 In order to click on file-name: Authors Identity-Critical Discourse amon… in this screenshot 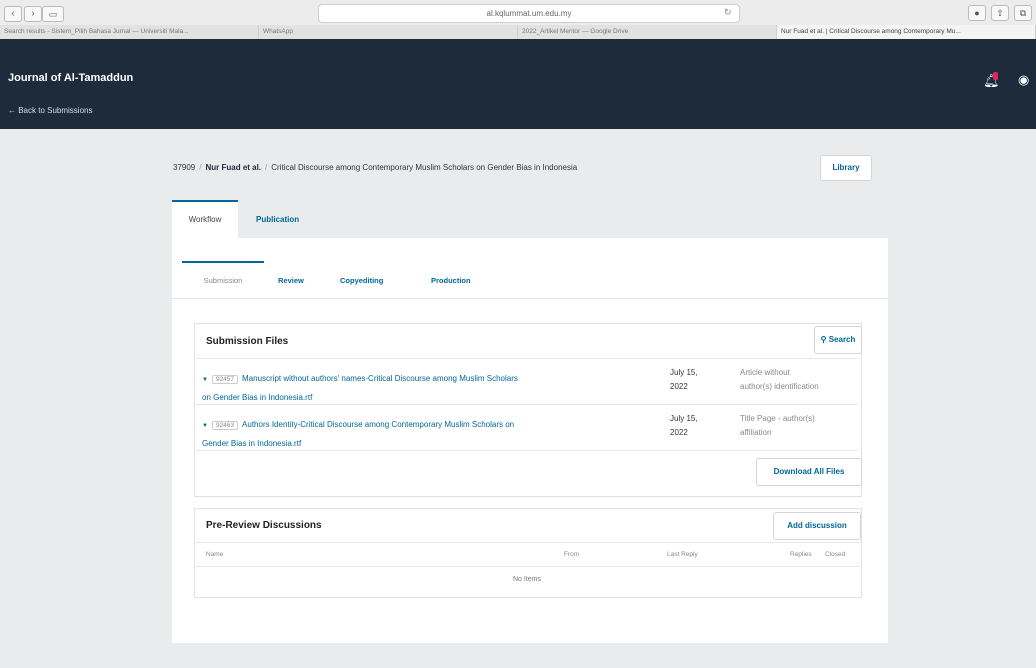, I will do `click(378, 424)`.